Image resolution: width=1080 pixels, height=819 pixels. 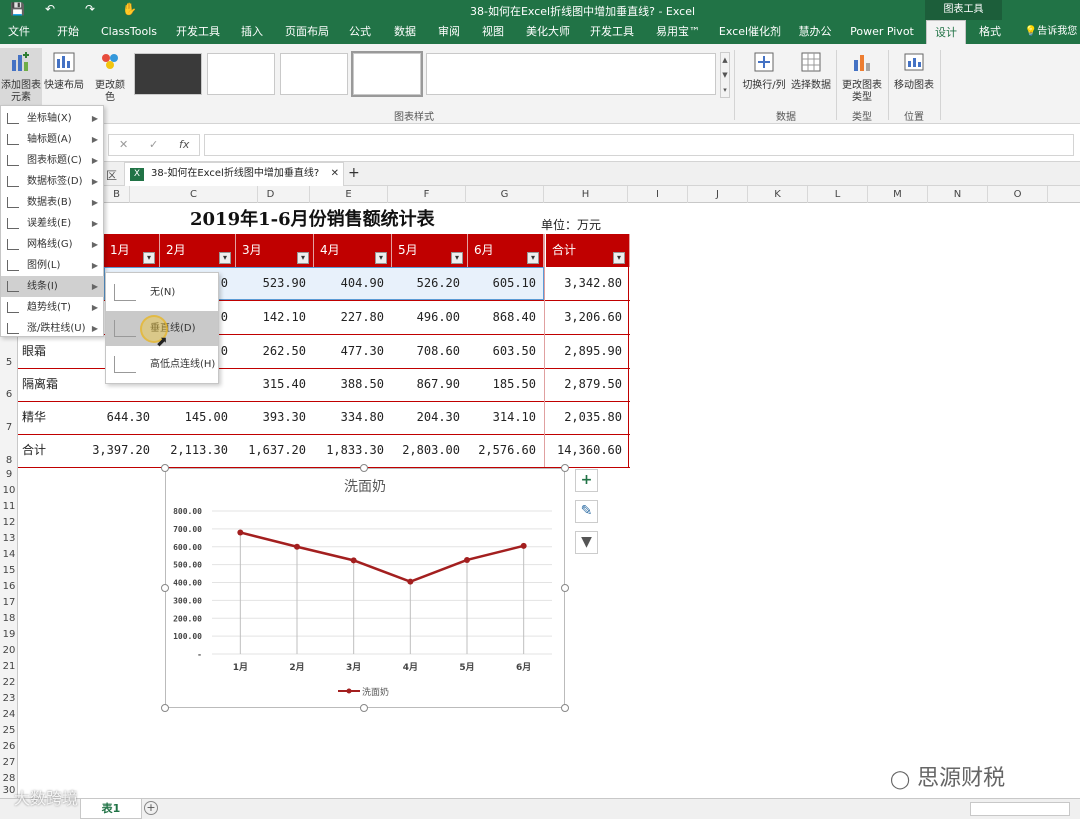 I want to click on tab-file: 文件, so click(x=19, y=32).